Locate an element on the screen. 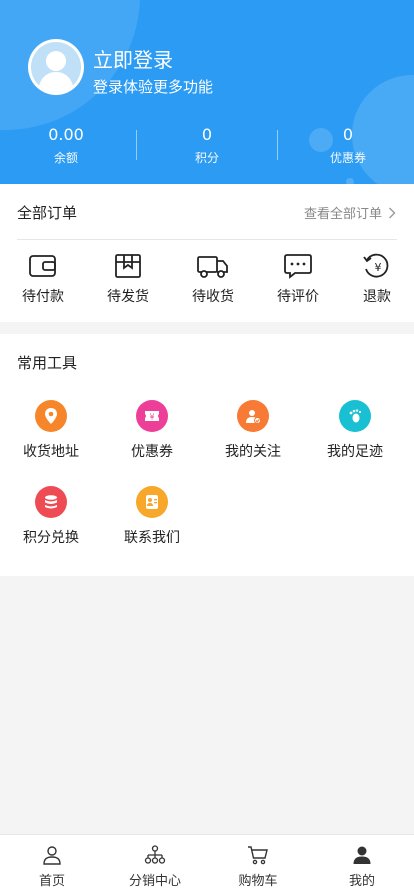 Image resolution: width=414 pixels, height=896 pixels. tools-title: 常用工具 is located at coordinates (47, 363).